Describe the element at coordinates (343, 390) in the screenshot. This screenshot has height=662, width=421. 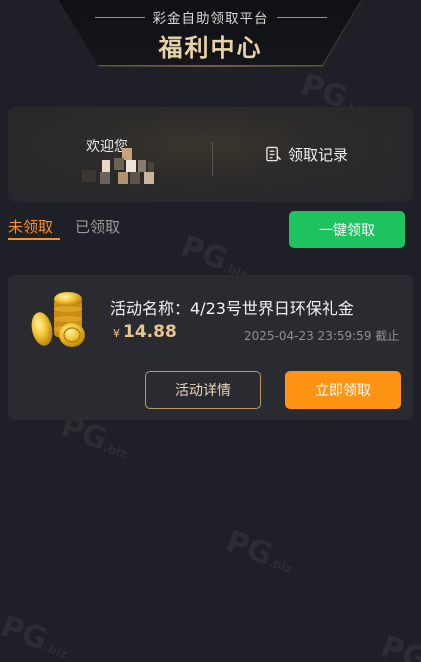
I see `claim-now-button: 立即领取` at that location.